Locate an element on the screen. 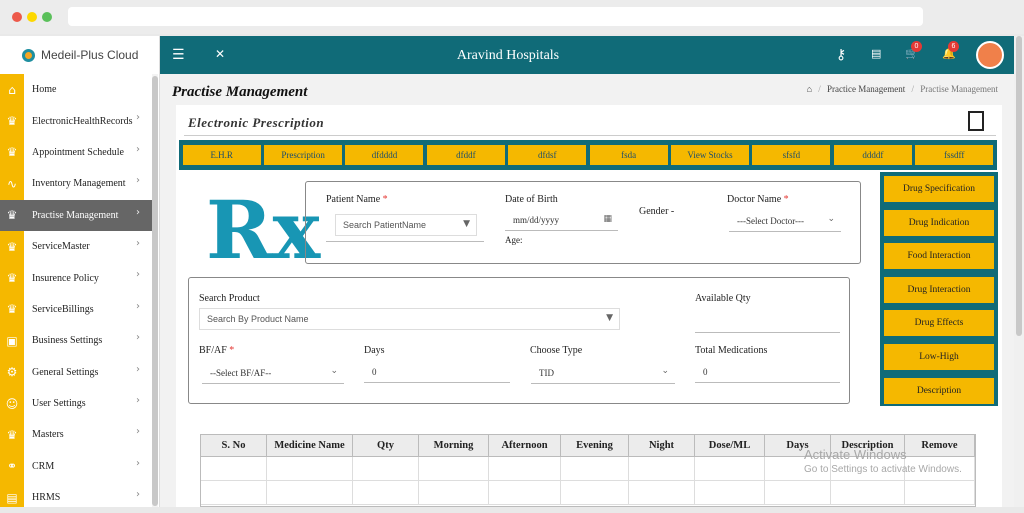 Image resolution: width=1024 pixels, height=513 pixels. tab: ddddf is located at coordinates (872, 155).